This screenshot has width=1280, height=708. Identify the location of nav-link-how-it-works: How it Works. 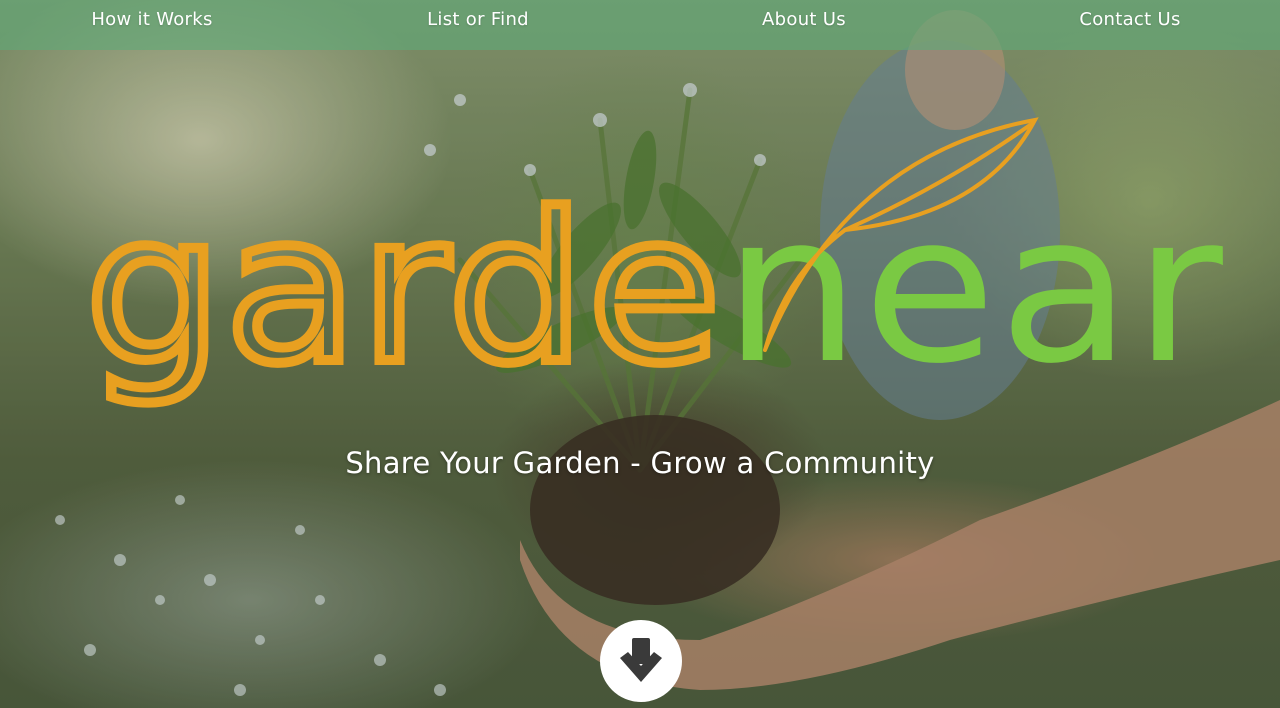
(152, 19).